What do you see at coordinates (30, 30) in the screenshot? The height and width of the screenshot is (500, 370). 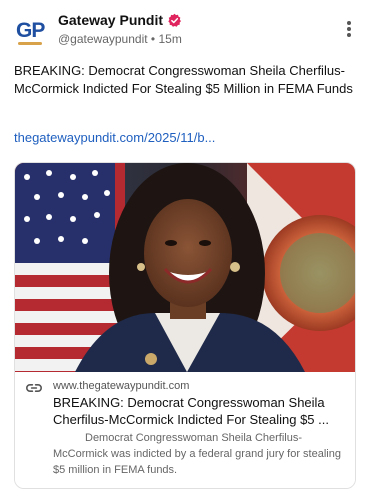 I see `avatar-initials: GP` at bounding box center [30, 30].